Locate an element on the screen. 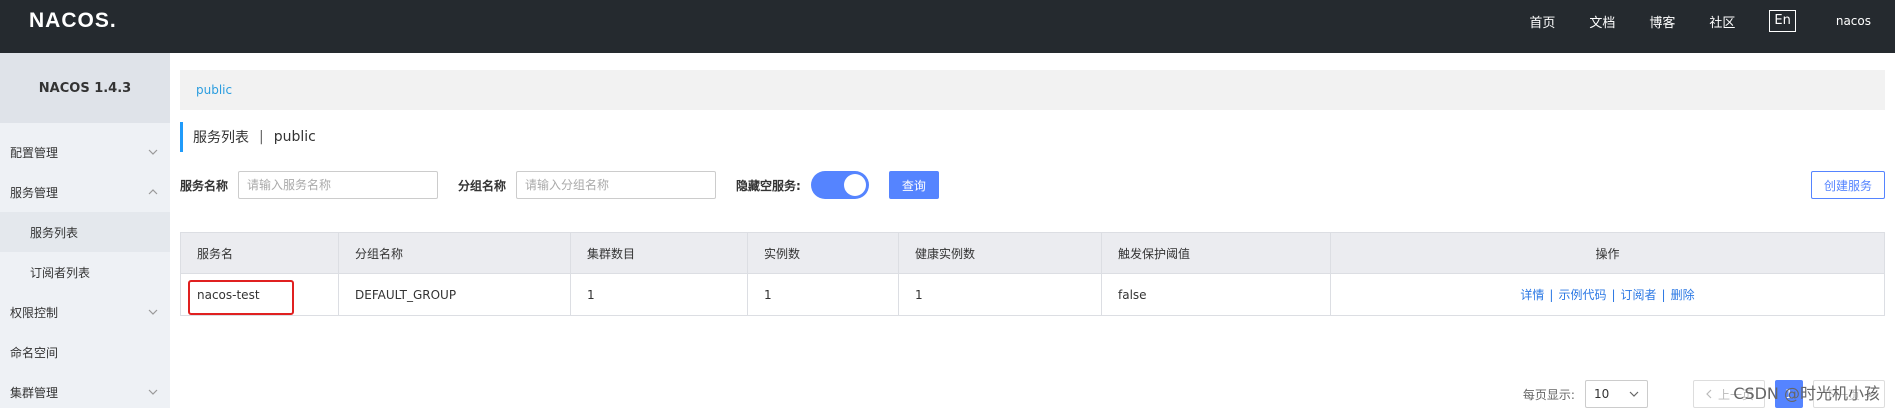 This screenshot has width=1895, height=408. page-title-namespace: public is located at coordinates (294, 137).